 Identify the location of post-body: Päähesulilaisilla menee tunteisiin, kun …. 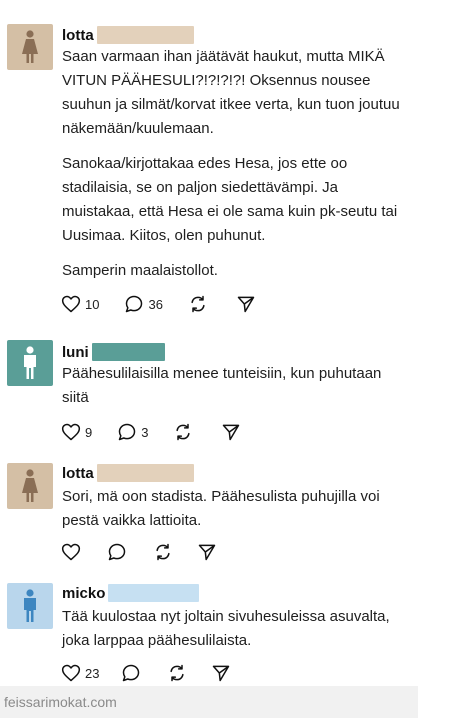
(232, 386).